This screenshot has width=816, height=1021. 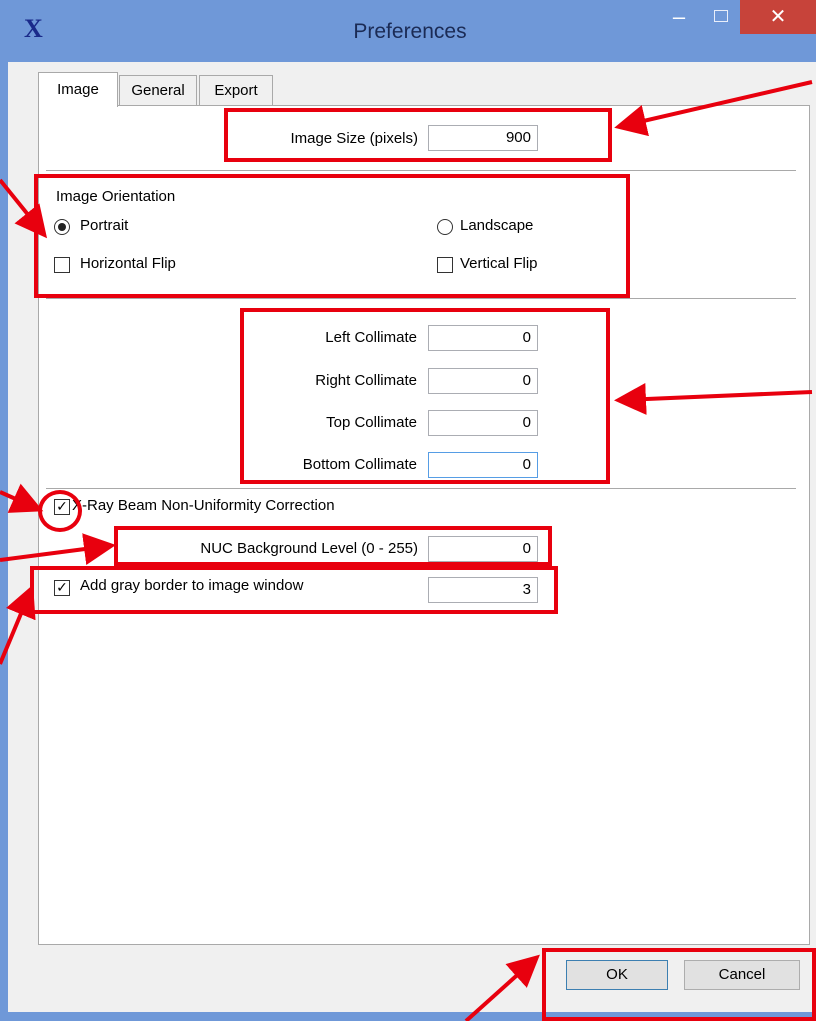 I want to click on arrow-image-size, so click(x=713, y=108).